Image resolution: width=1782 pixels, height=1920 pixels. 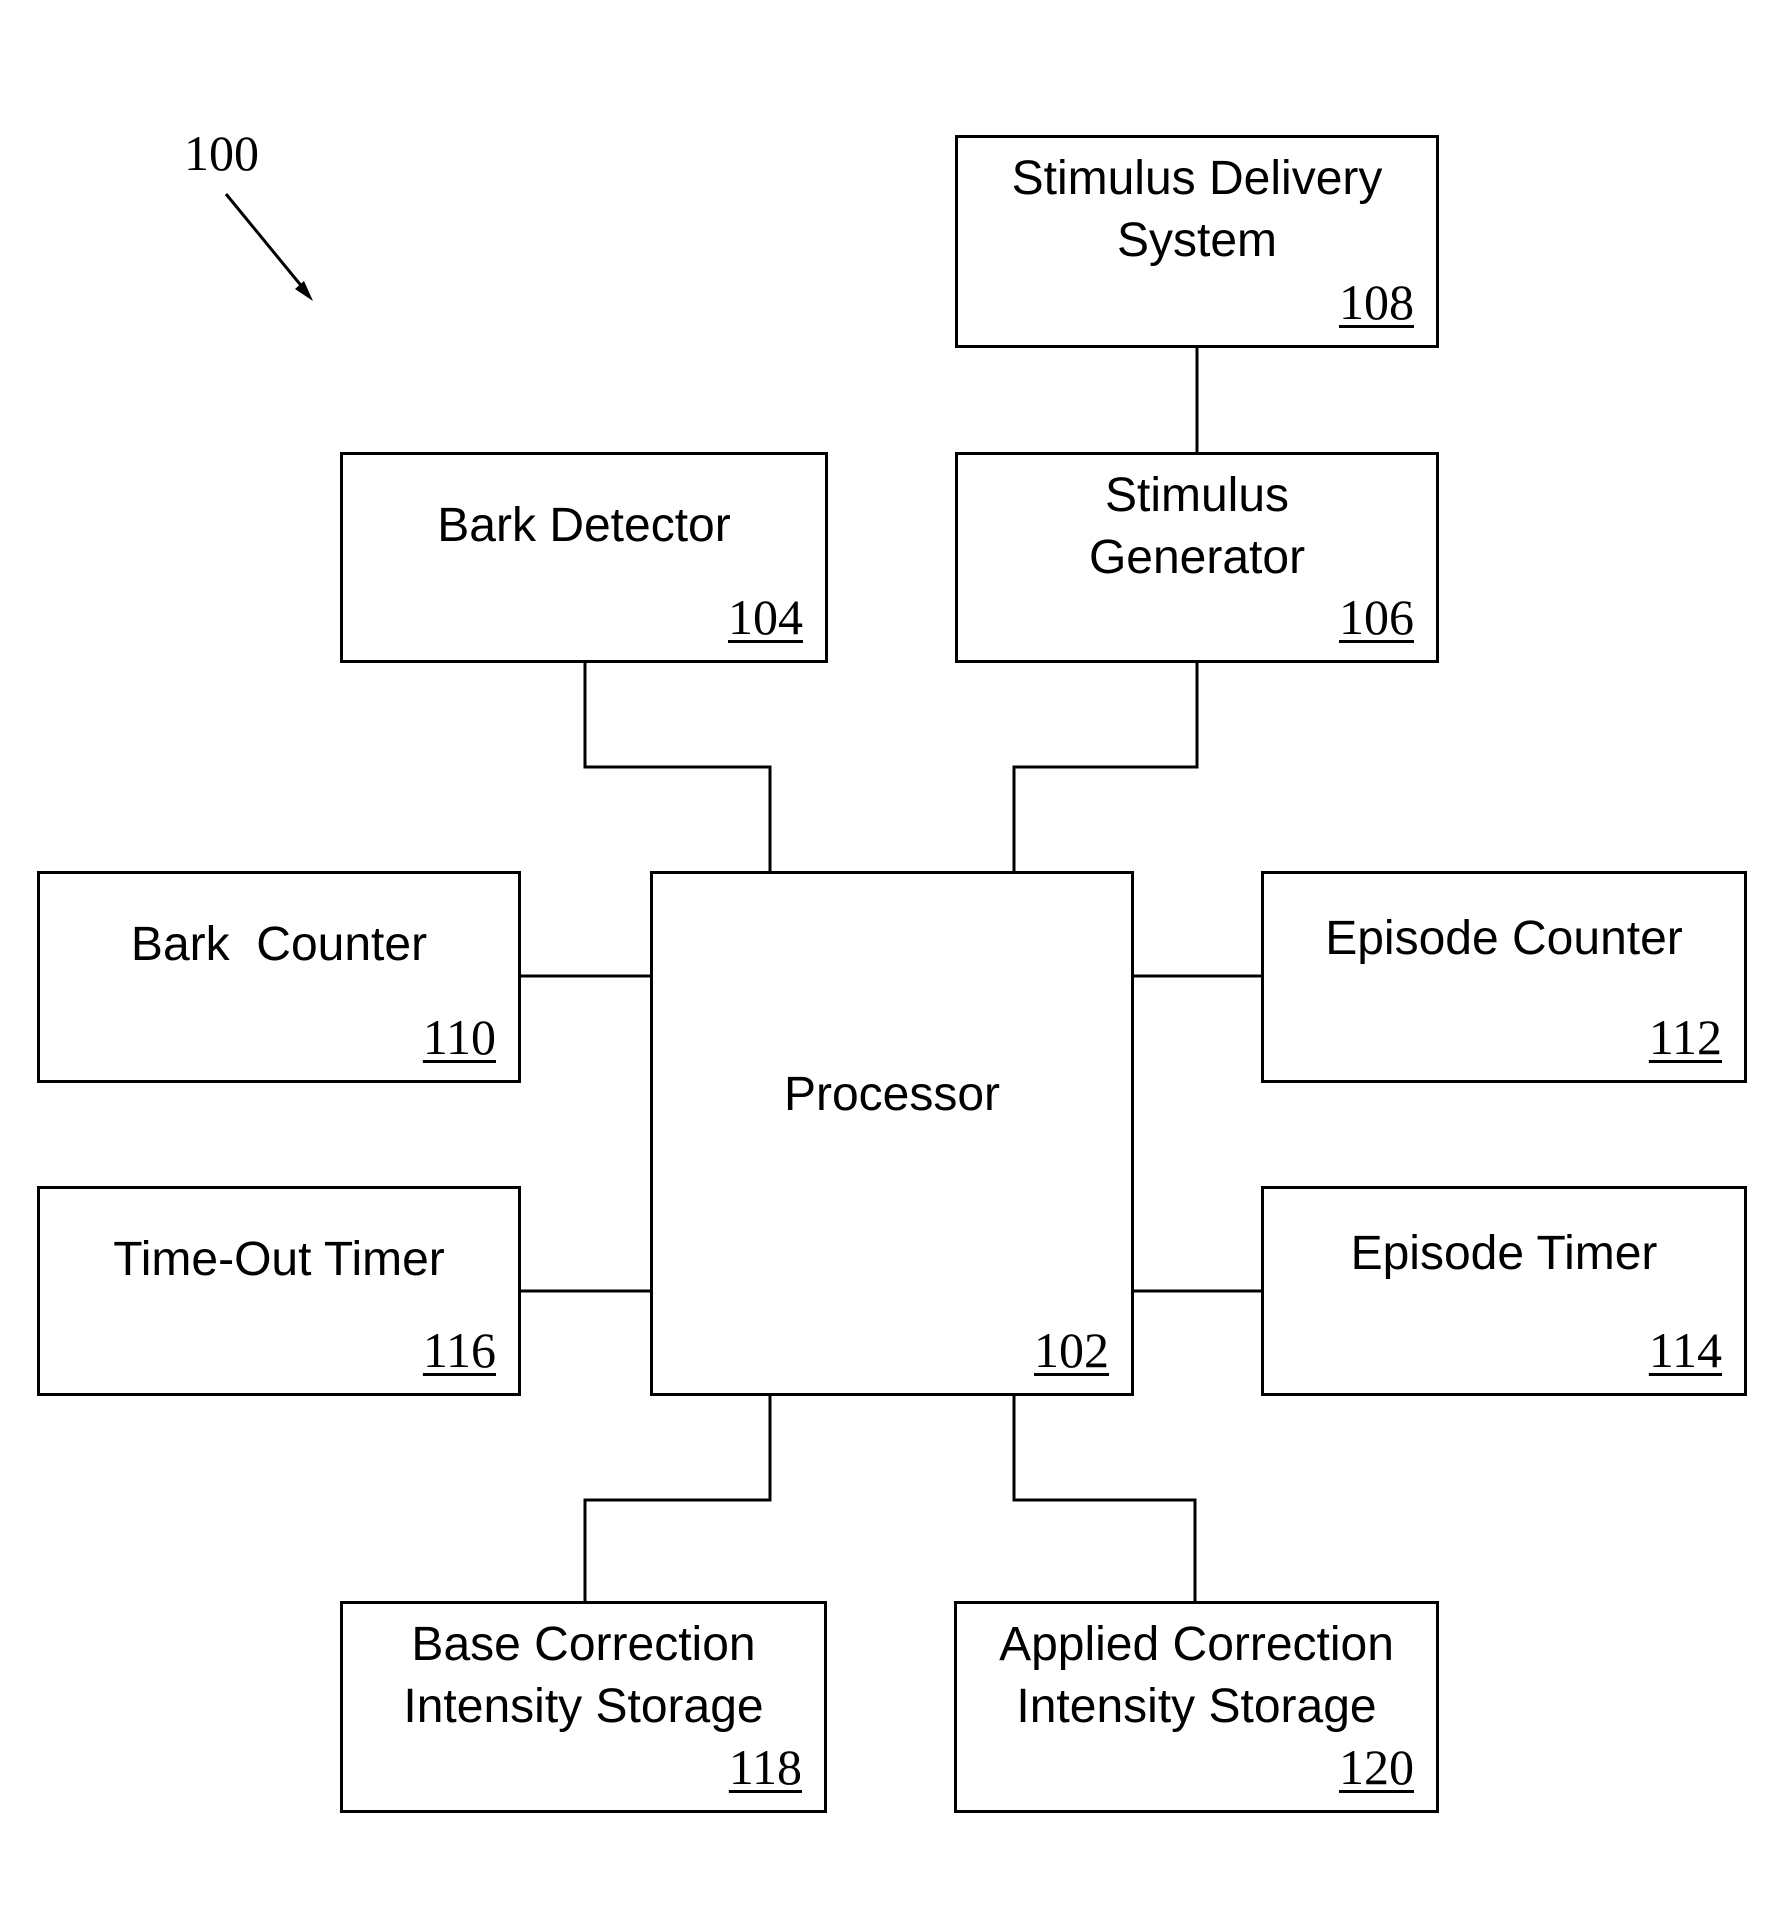 I want to click on episode-timer-block: Episode Timer 114, so click(x=1504, y=1291).